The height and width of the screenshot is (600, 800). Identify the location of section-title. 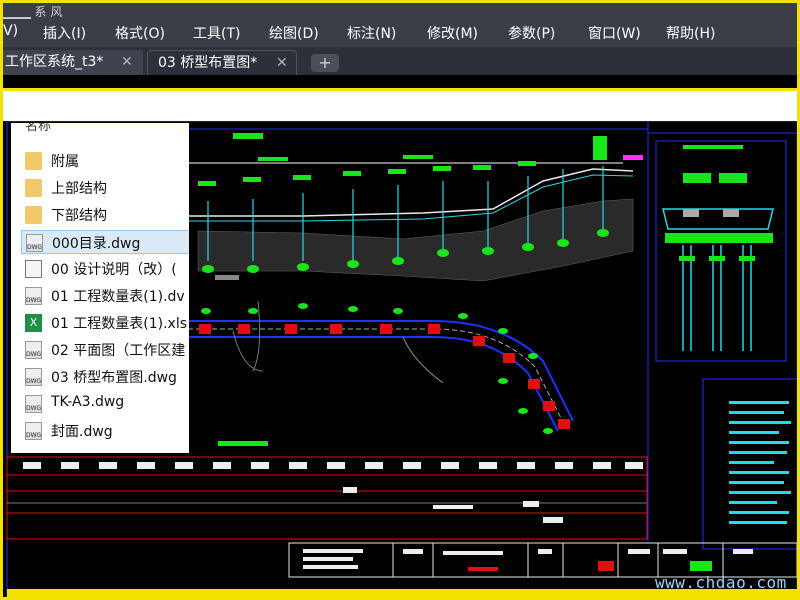
(713, 147).